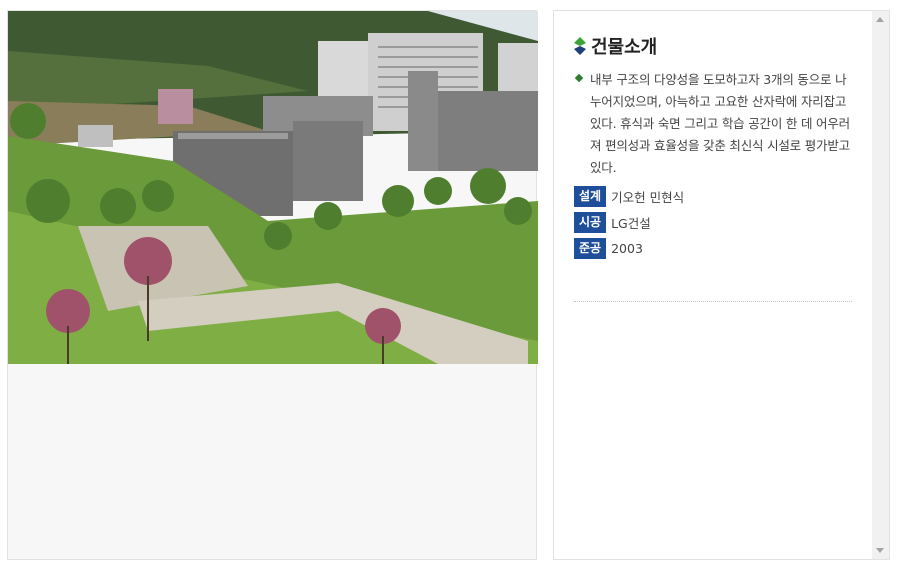  Describe the element at coordinates (713, 301) in the screenshot. I see `divider` at that location.